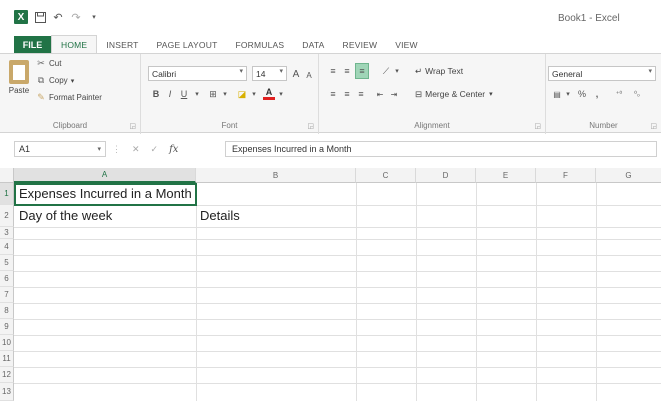  Describe the element at coordinates (197, 94) in the screenshot. I see `underline-dropdown-icon: ▾` at that location.